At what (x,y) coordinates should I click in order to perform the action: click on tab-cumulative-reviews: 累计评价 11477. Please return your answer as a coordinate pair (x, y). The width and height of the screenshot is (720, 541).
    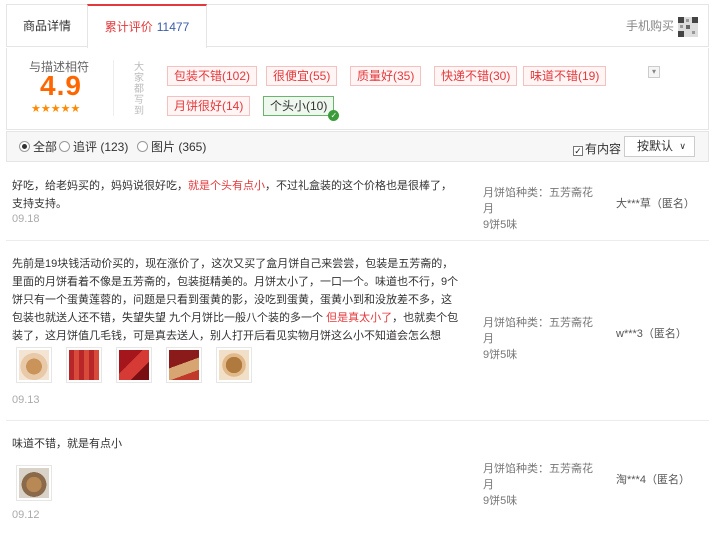
    Looking at the image, I should click on (147, 26).